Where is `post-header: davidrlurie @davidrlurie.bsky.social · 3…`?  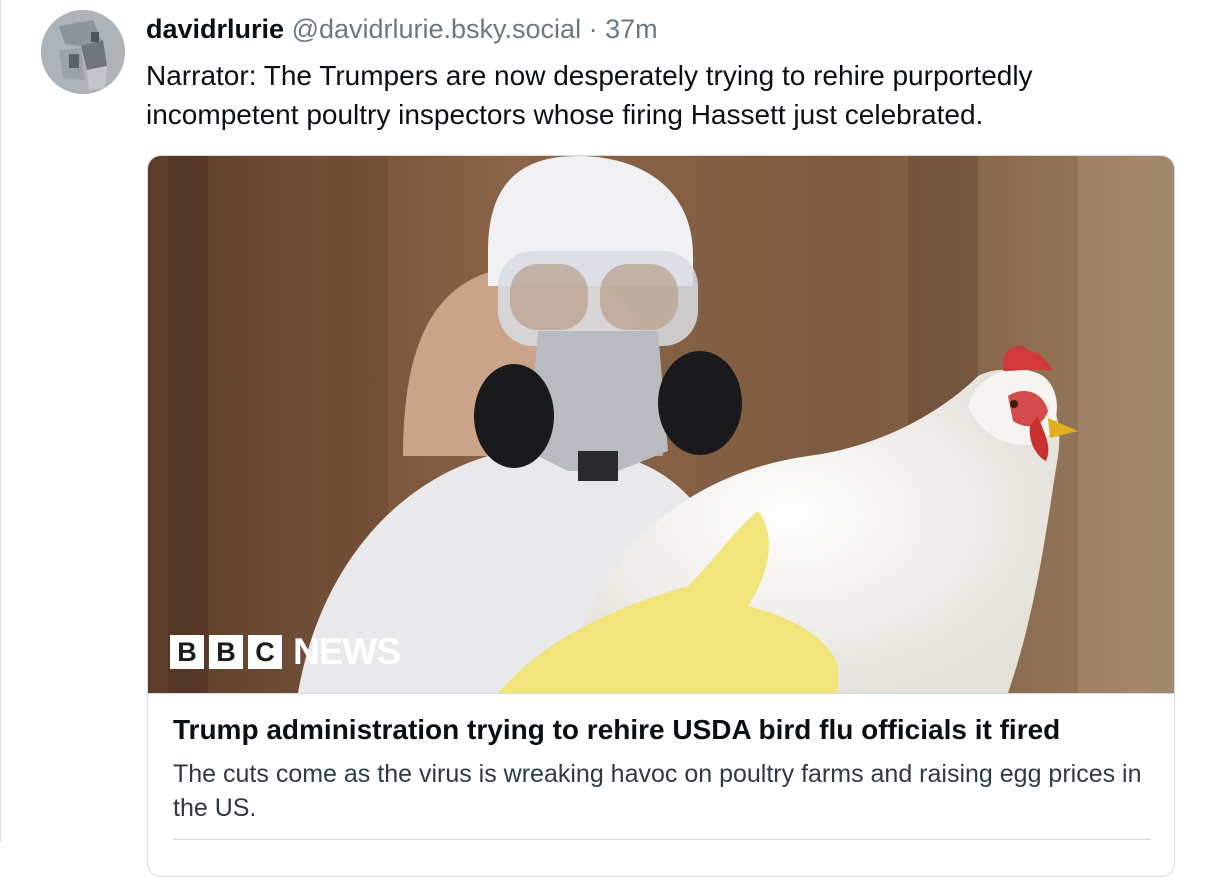
post-header: davidrlurie @davidrlurie.bsky.social · 3… is located at coordinates (402, 29).